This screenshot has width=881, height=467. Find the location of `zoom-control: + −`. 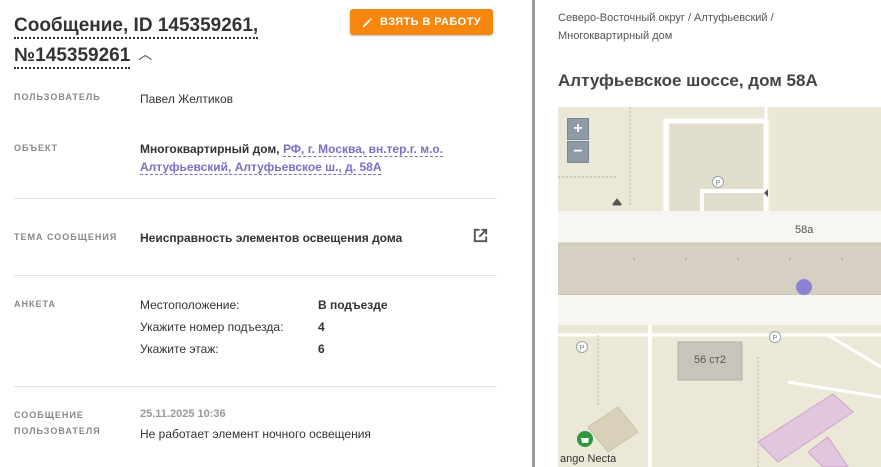

zoom-control: + − is located at coordinates (578, 140).